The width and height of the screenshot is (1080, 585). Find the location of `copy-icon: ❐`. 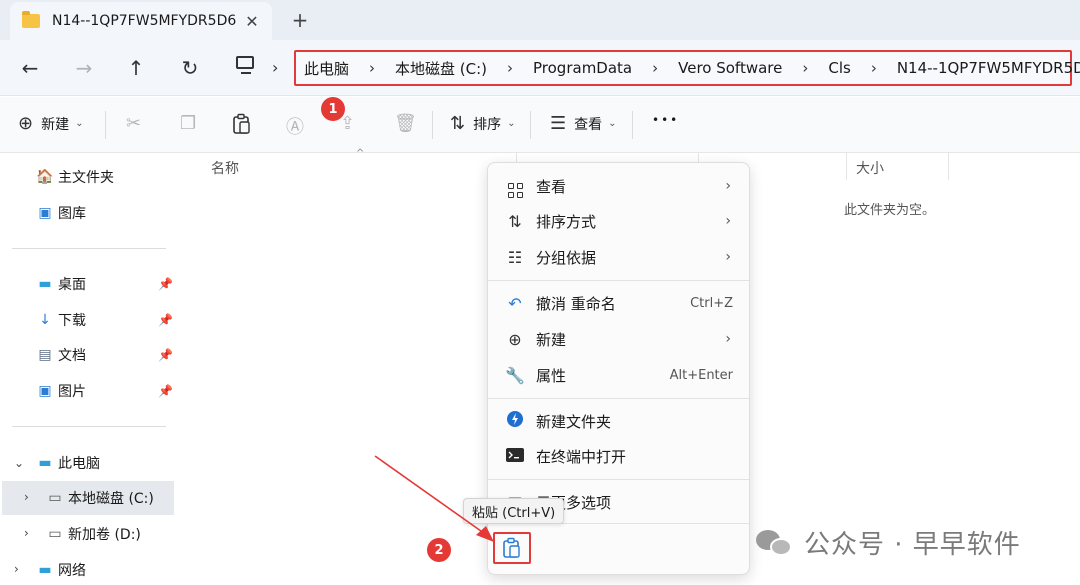

copy-icon: ❐ is located at coordinates (188, 123).